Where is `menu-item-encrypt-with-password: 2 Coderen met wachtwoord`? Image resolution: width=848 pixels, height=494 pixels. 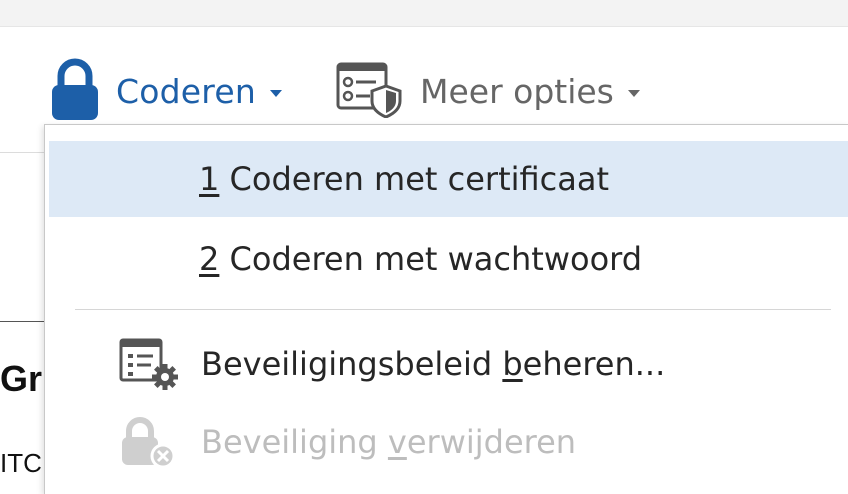 menu-item-encrypt-with-password: 2 Coderen met wachtwoord is located at coordinates (448, 259).